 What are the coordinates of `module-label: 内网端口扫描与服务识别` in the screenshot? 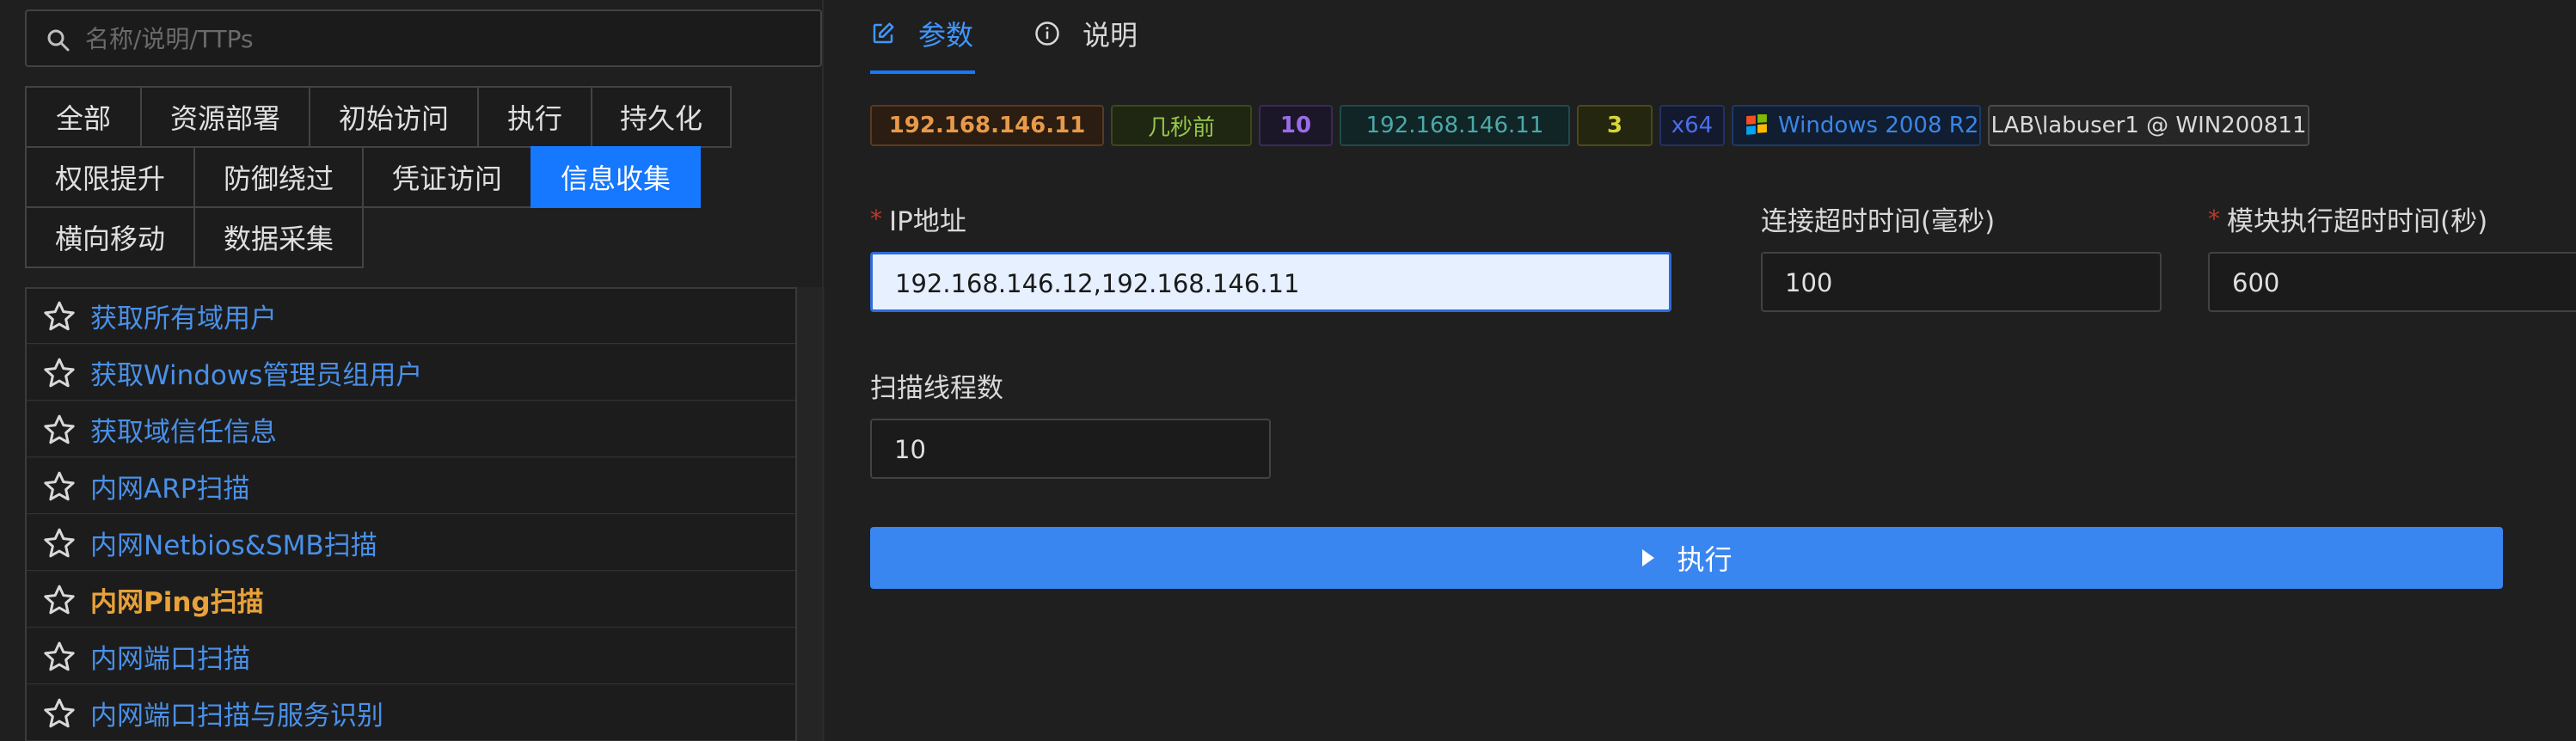 It's located at (237, 713).